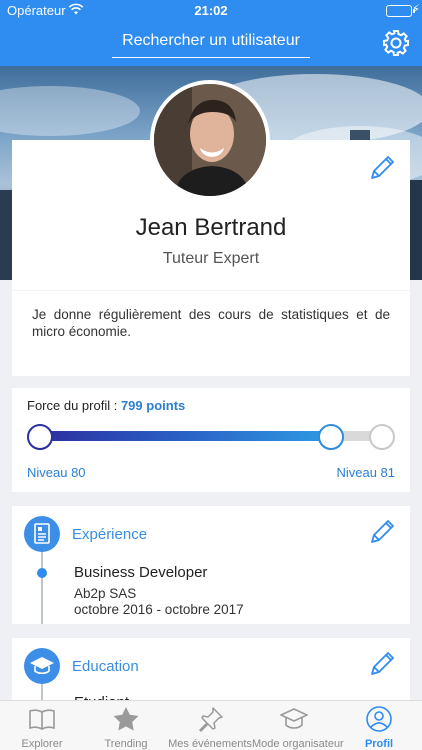 Image resolution: width=422 pixels, height=750 pixels. What do you see at coordinates (105, 666) in the screenshot?
I see `education-title: Education` at bounding box center [105, 666].